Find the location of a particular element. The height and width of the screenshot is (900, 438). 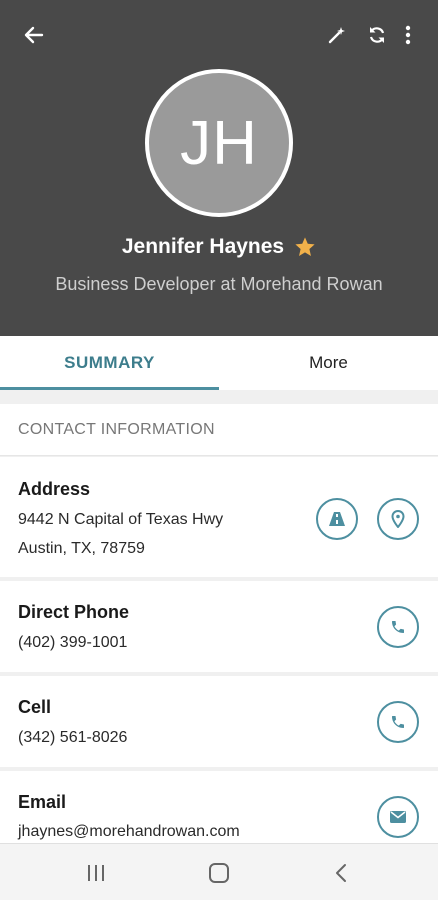

address-line-1: 9442 N Capital of Texas Hwy is located at coordinates (121, 519).